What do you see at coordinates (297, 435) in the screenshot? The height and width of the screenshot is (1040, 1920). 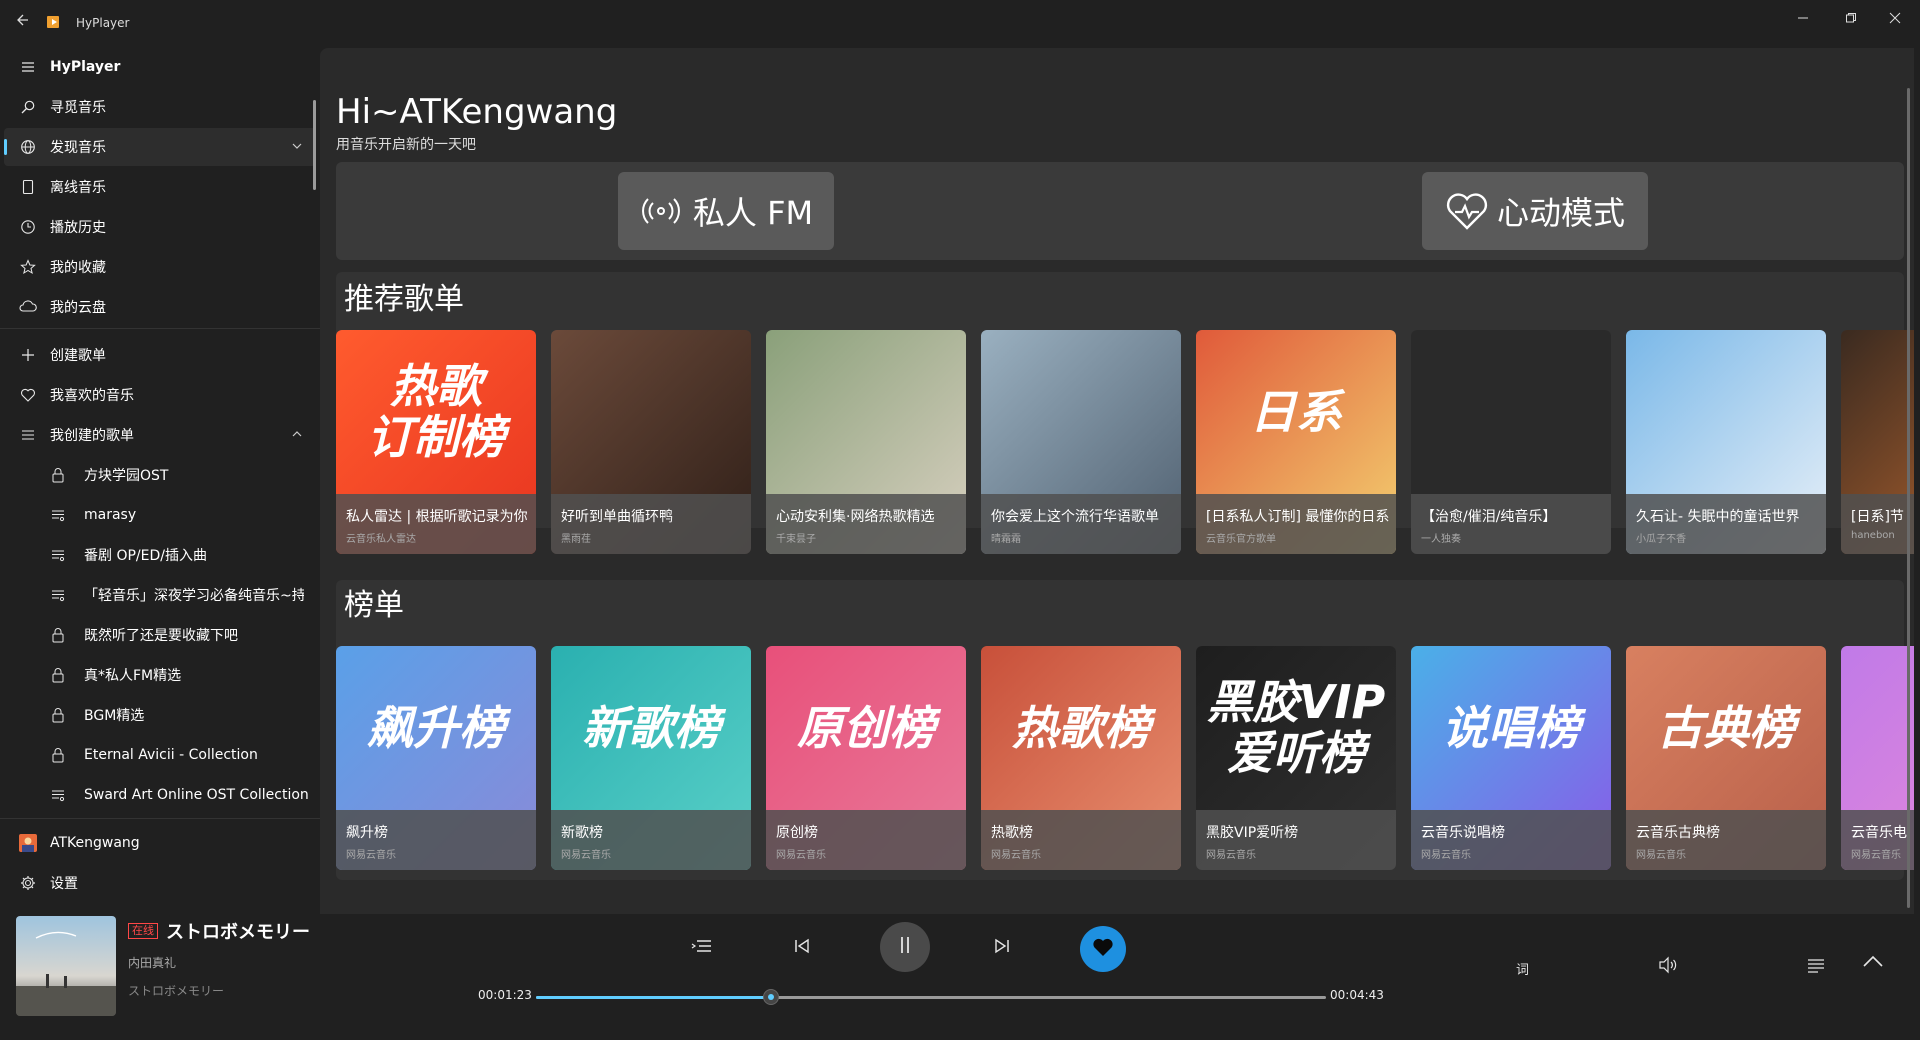 I see `chevron-up-icon` at bounding box center [297, 435].